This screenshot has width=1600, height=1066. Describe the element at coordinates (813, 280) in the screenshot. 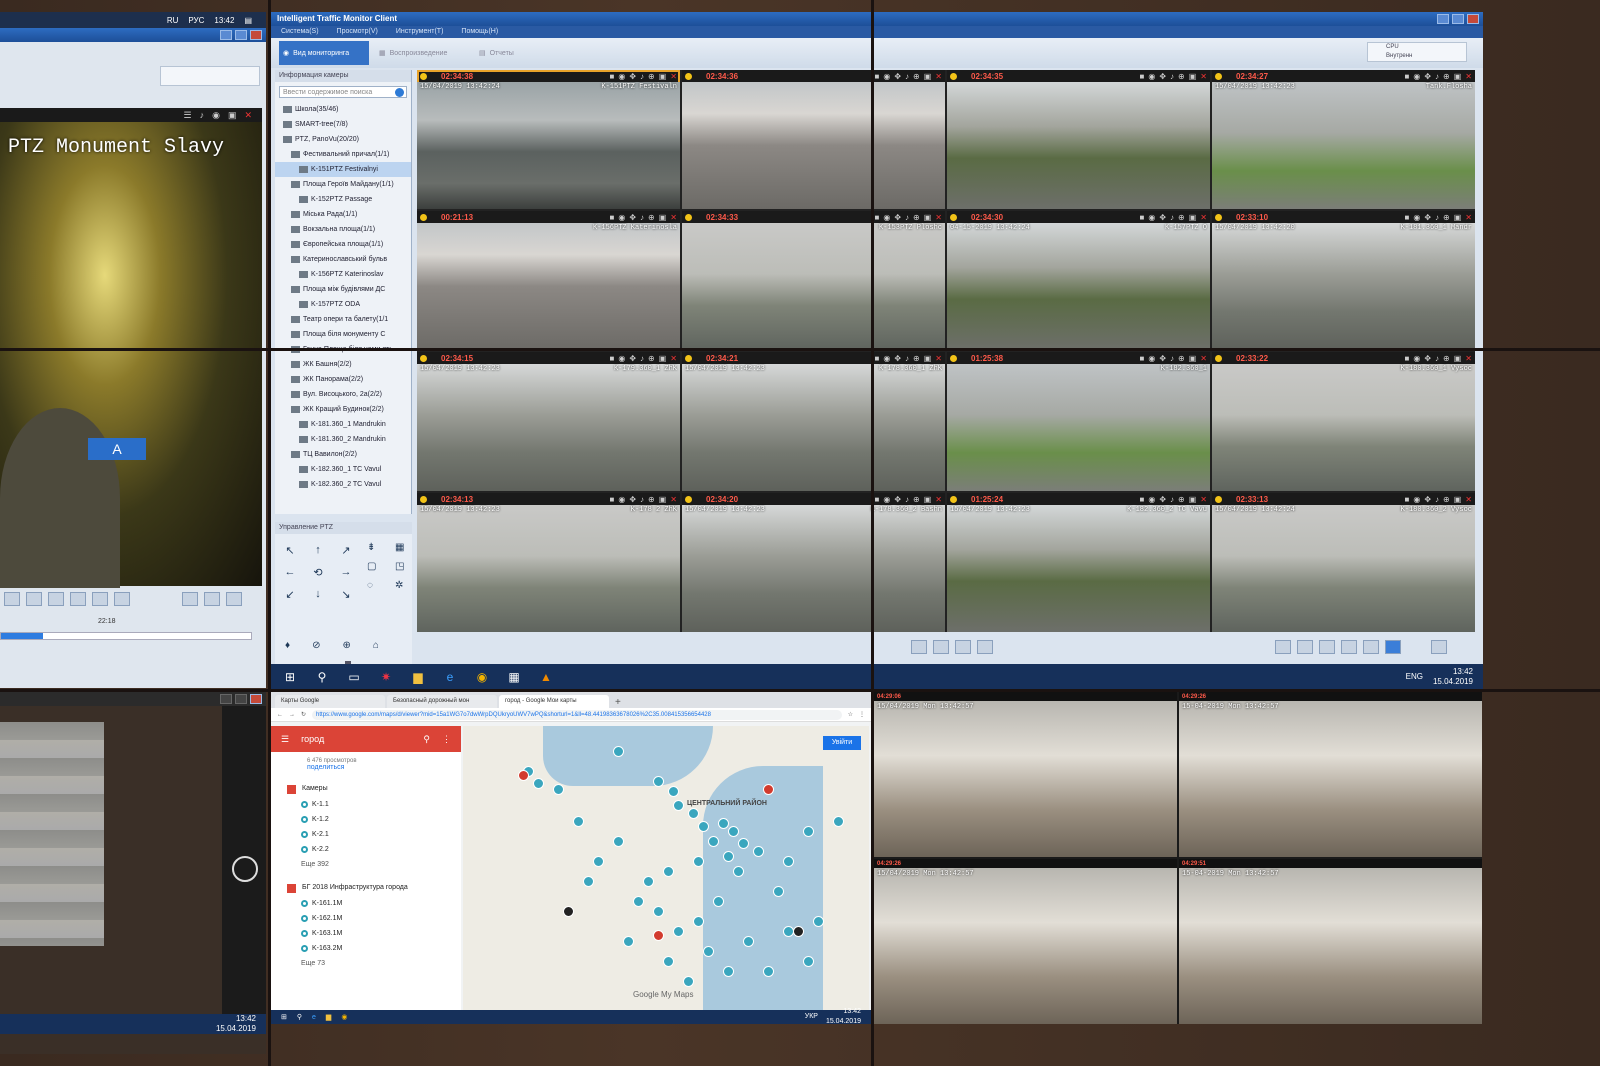

I see `camera-tile: 02:34:33 ■ ◉ ✥ ♪ ⊕ ▣ ✕ K-153PTZ Ploshc` at that location.